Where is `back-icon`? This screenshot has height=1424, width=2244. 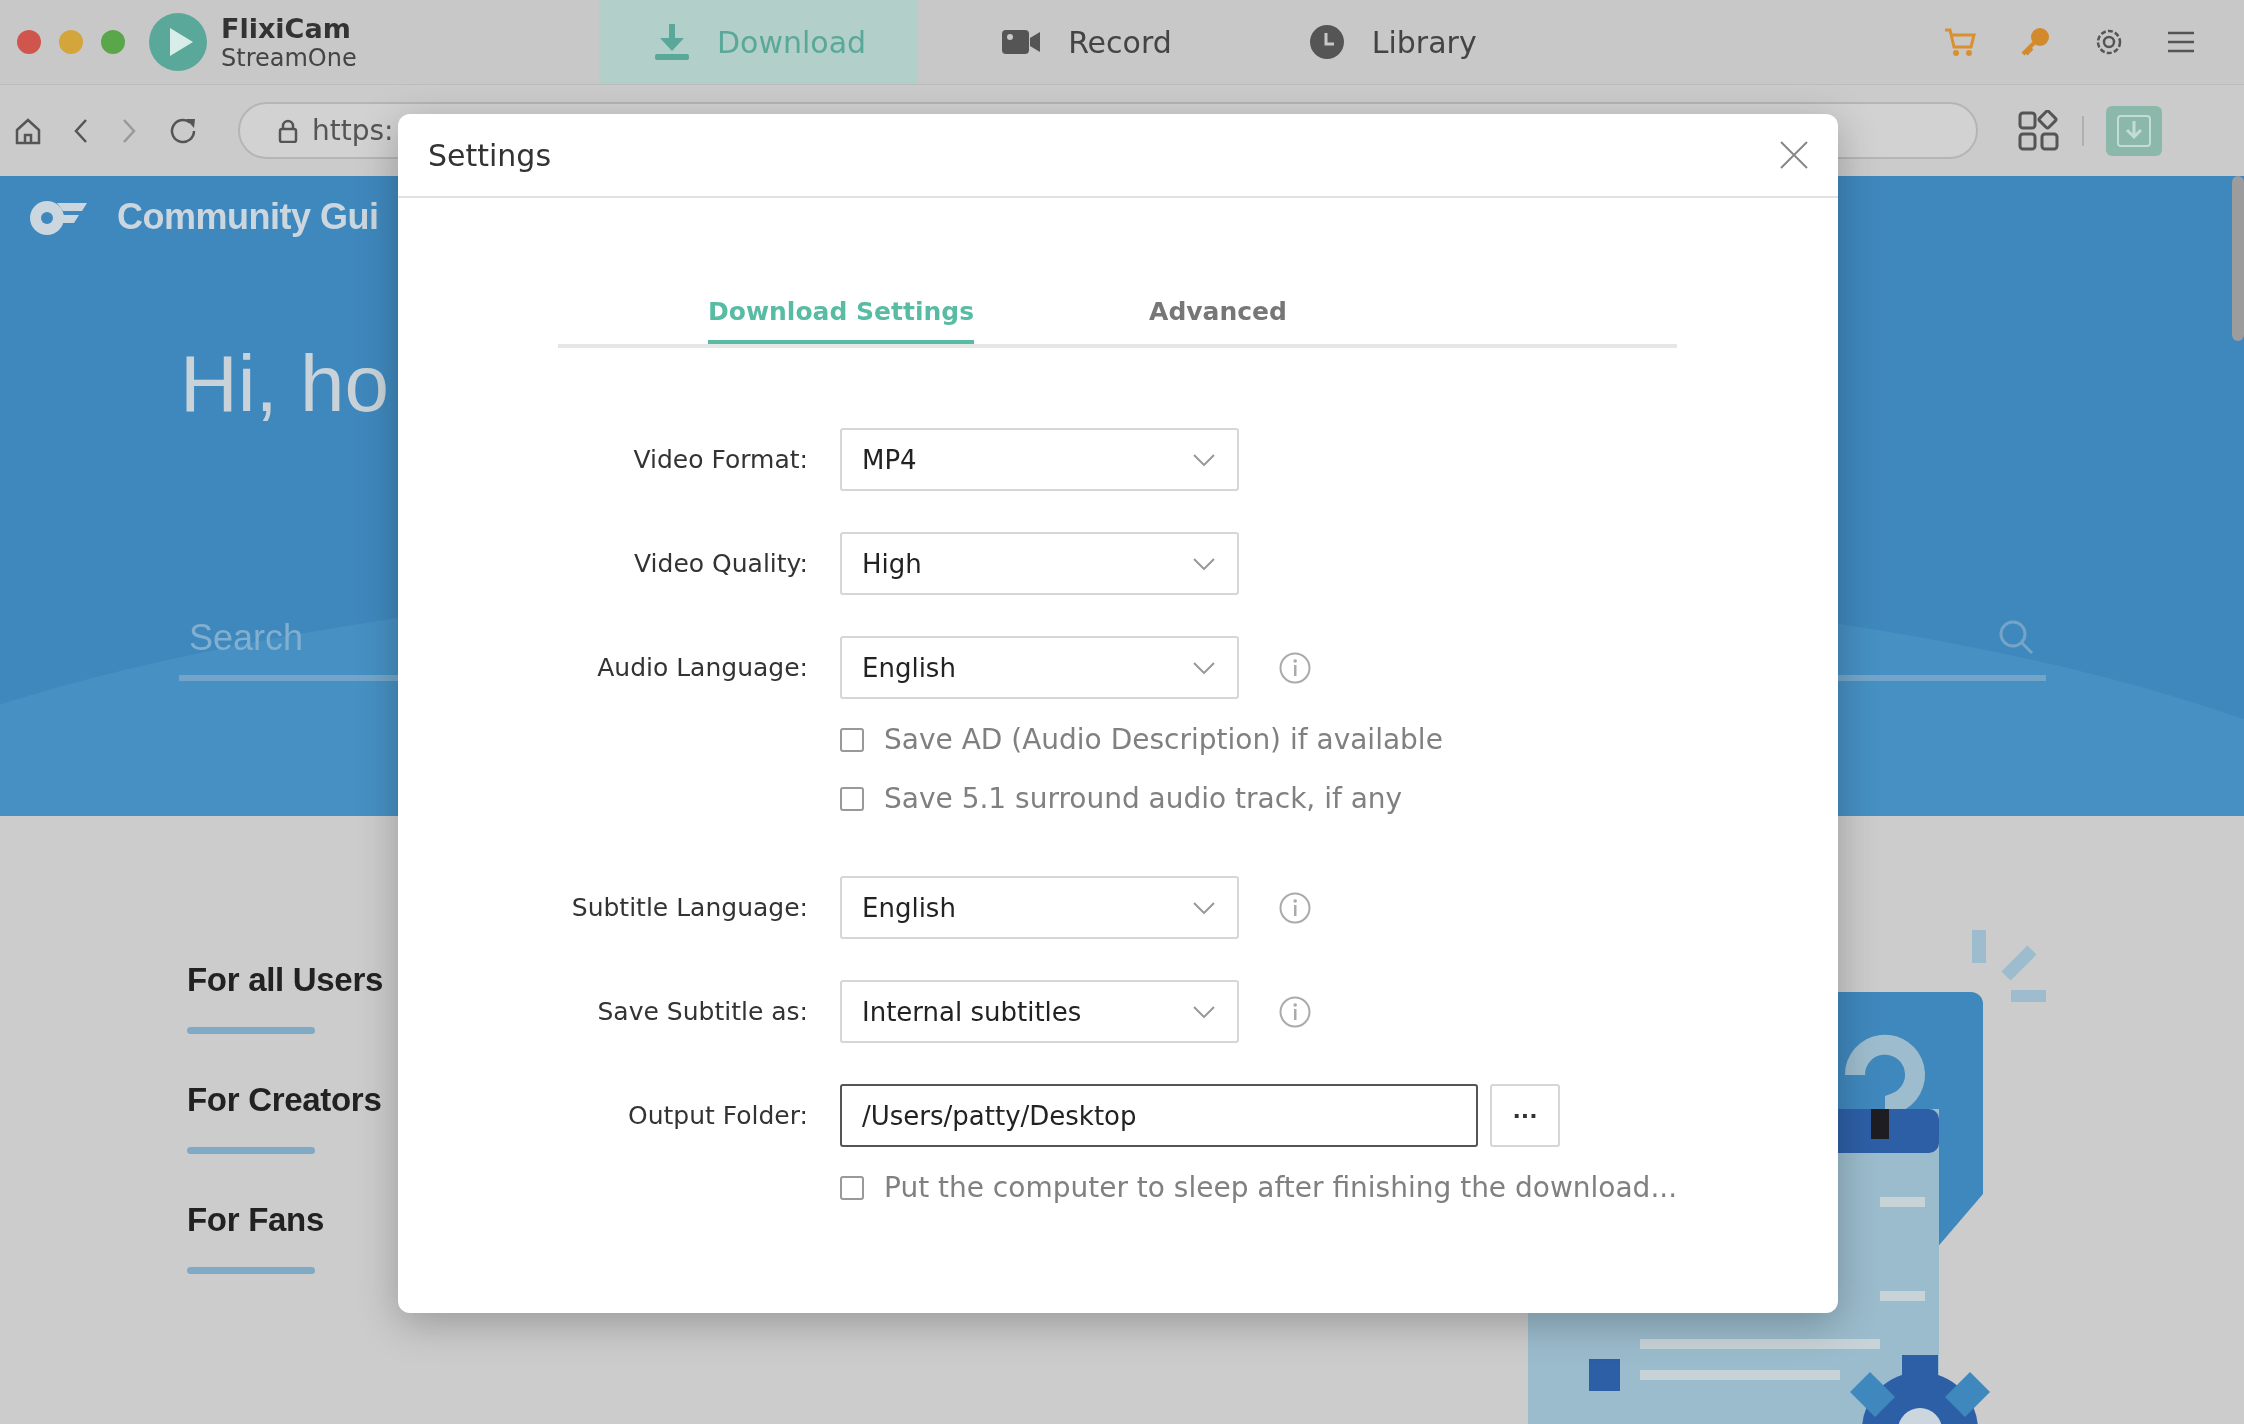
back-icon is located at coordinates (81, 130).